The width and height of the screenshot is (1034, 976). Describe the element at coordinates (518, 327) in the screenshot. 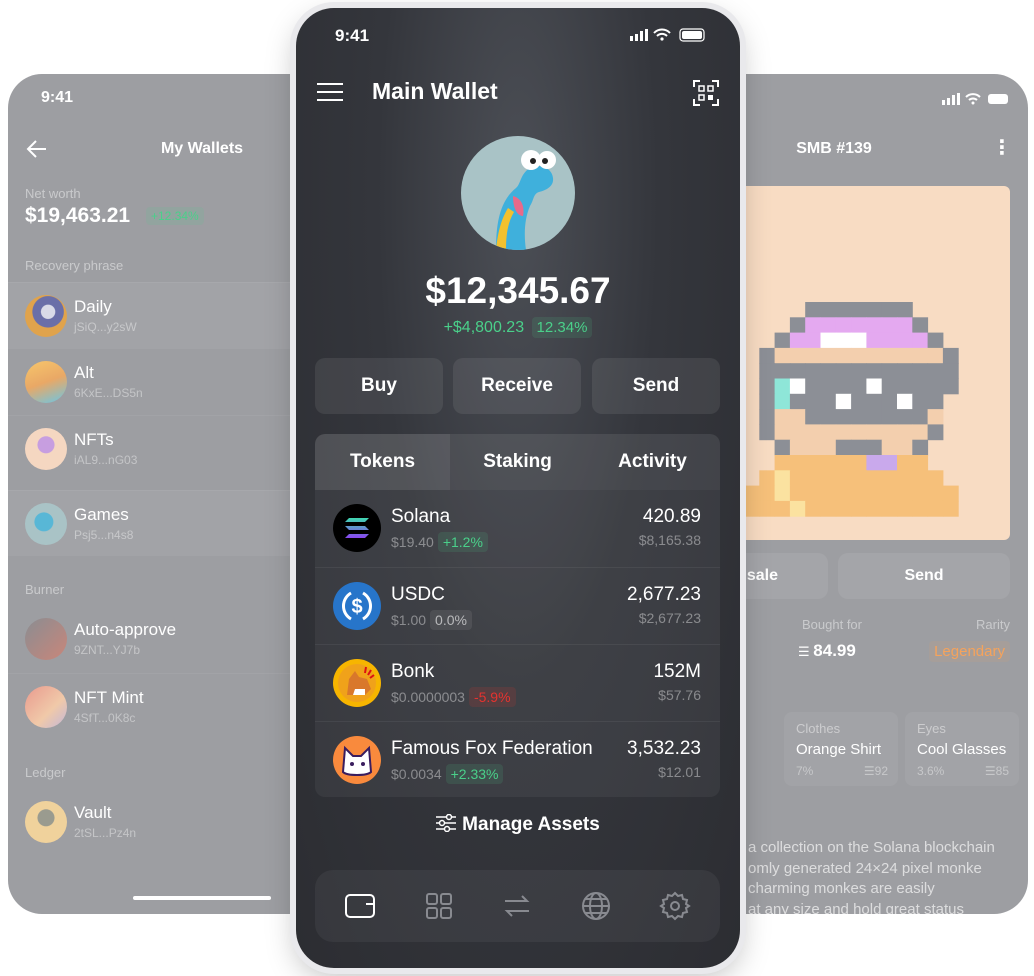

I see `balance-change: +$4,800.23 12.34%` at that location.